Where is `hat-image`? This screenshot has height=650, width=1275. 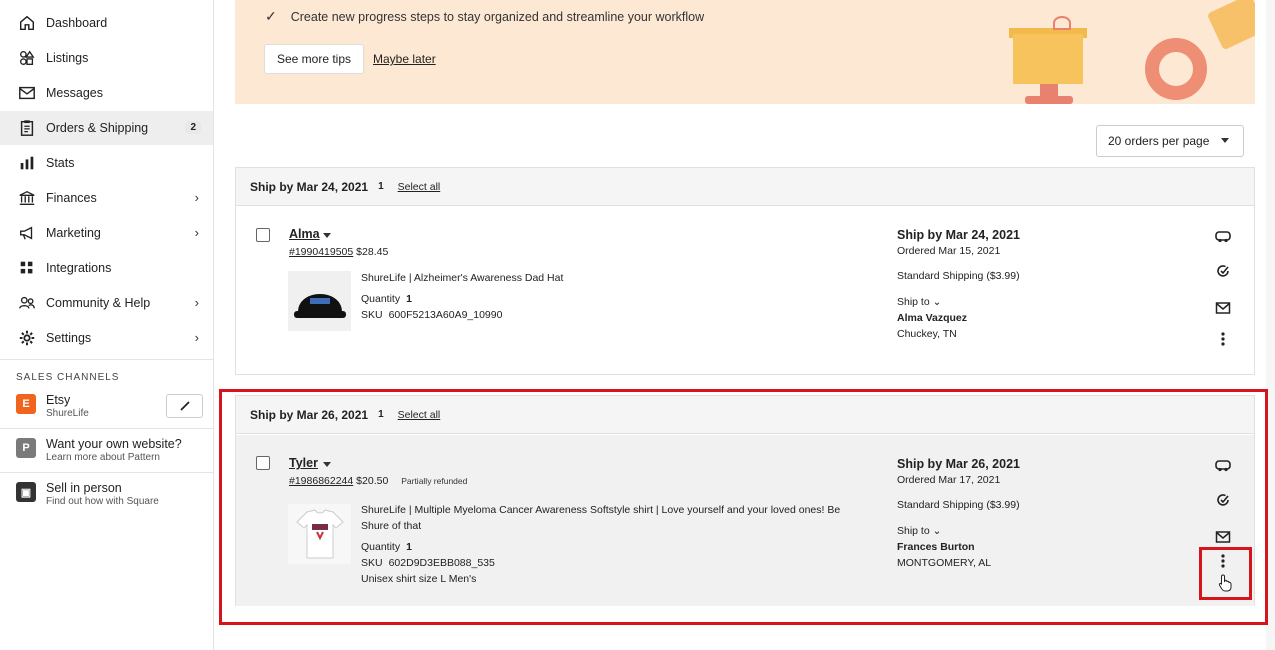
hat-image is located at coordinates (319, 306).